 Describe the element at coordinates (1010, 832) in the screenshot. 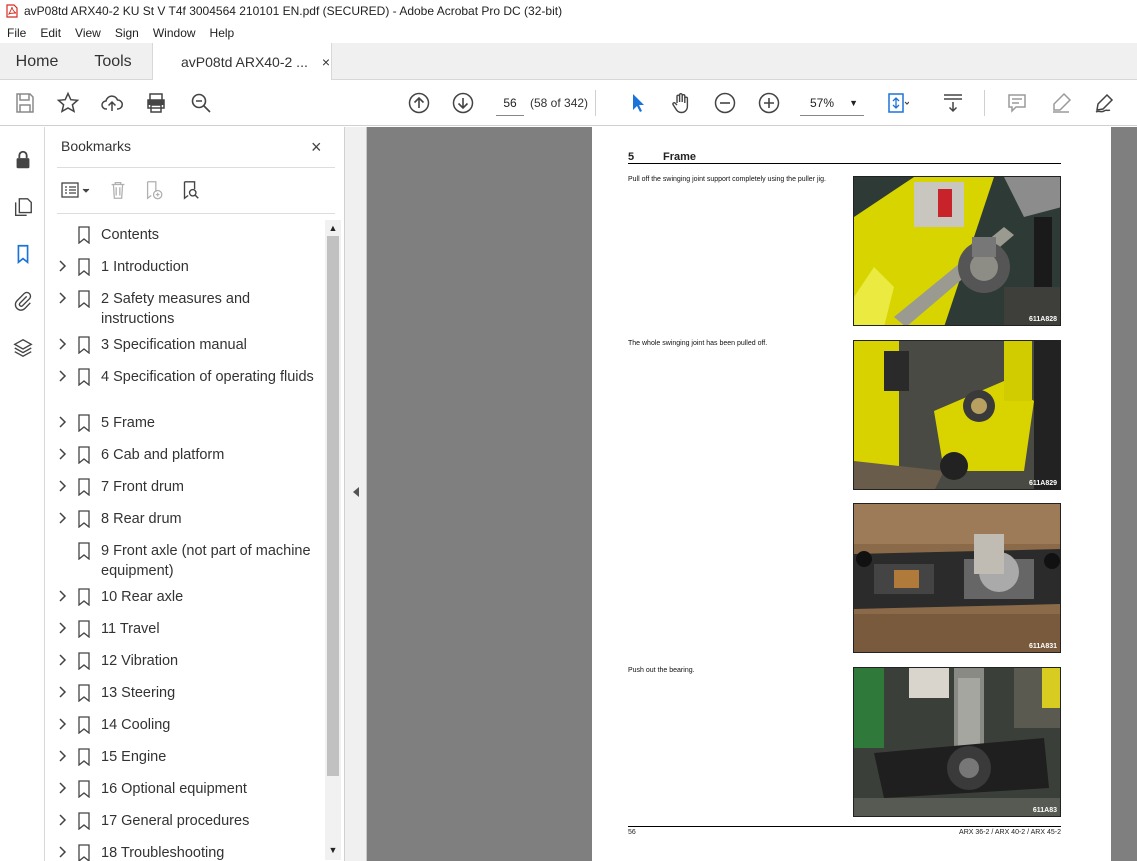

I see `footer-model: ARX 36-2 / ARX 40-2 / ARX 45-2` at that location.